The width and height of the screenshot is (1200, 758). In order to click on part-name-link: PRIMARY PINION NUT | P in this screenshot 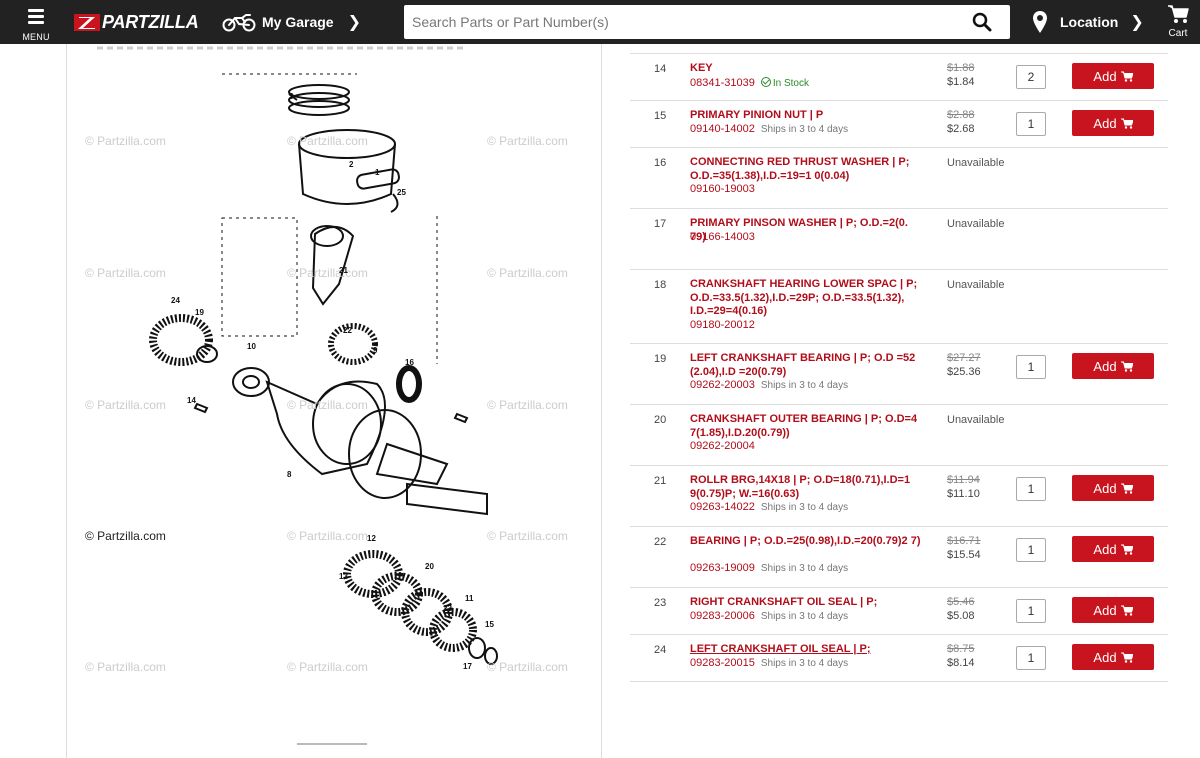, I will do `click(808, 116)`.